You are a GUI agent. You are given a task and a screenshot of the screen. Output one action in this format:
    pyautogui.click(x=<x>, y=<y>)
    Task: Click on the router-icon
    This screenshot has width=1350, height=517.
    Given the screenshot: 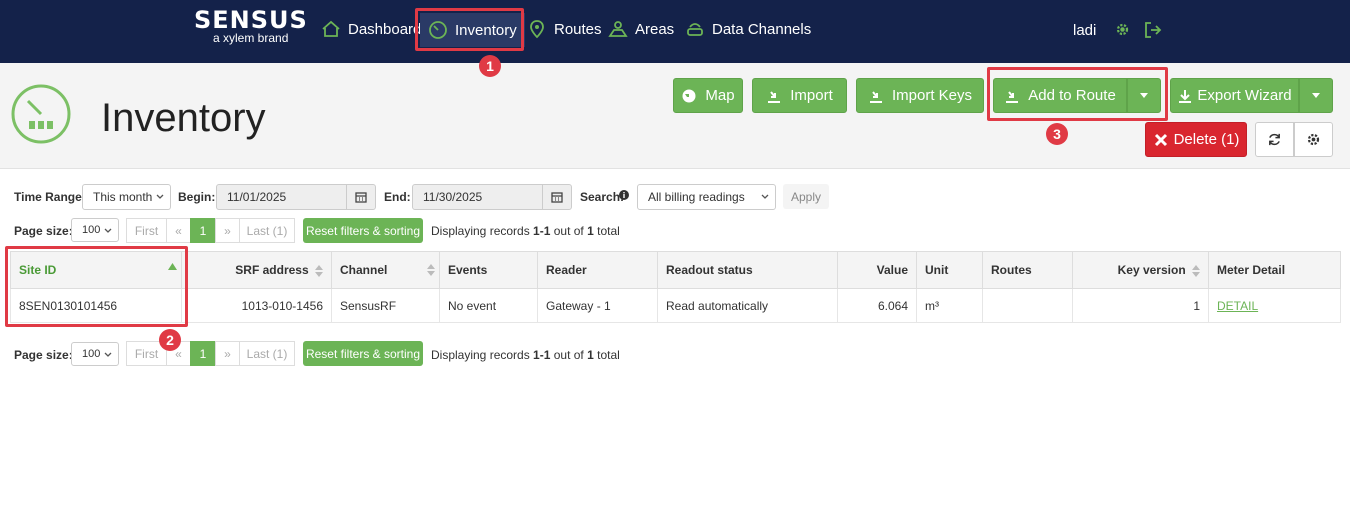 What is the action you would take?
    pyautogui.click(x=695, y=29)
    